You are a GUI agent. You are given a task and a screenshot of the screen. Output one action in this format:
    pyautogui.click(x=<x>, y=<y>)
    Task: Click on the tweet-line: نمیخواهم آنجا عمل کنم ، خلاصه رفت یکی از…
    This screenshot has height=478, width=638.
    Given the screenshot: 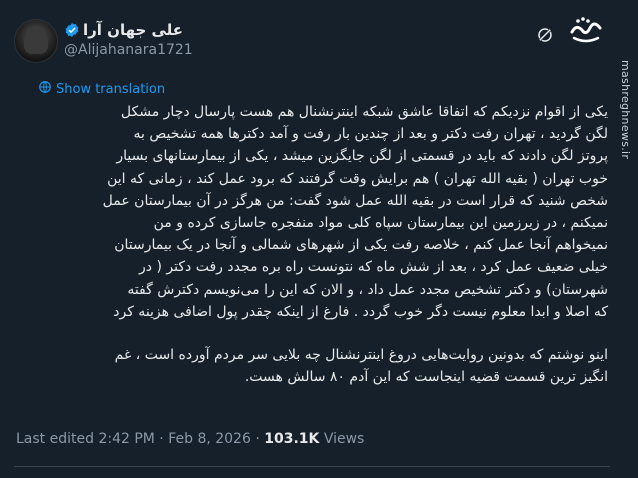 What is the action you would take?
    pyautogui.click(x=361, y=245)
    